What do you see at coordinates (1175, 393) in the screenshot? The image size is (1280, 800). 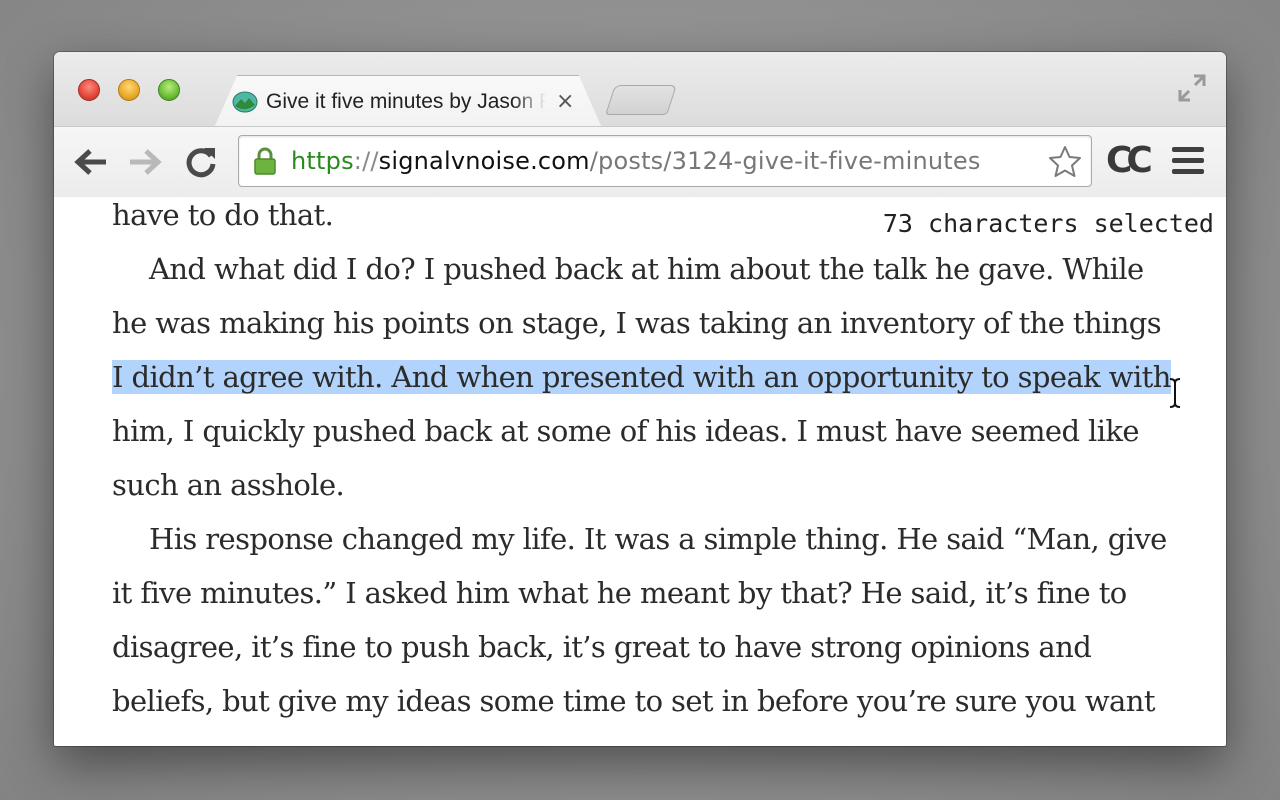 I see `text-cursor-icon` at bounding box center [1175, 393].